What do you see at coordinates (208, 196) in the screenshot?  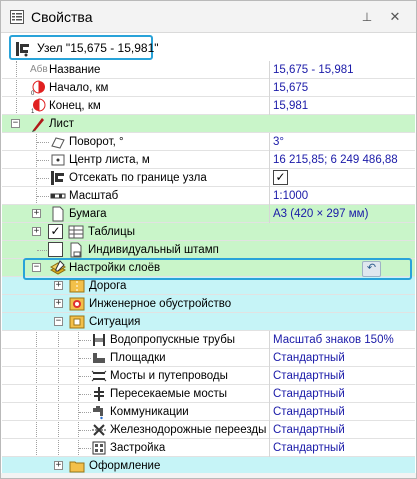 I see `row-scale: Масштаб 1:1000` at bounding box center [208, 196].